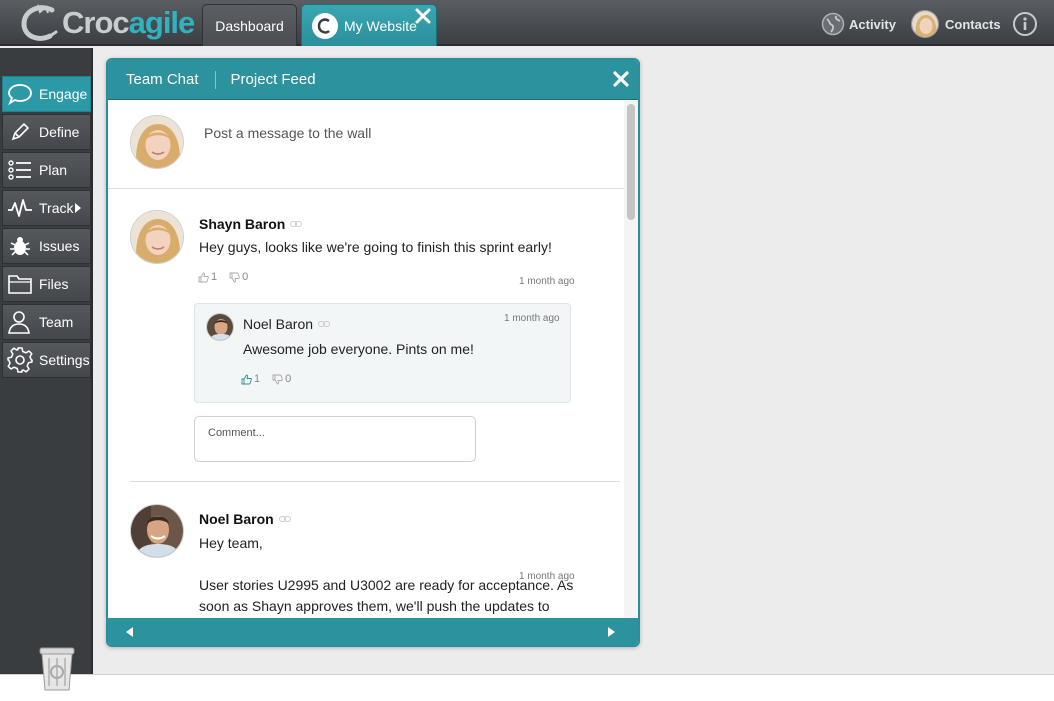 The height and width of the screenshot is (701, 1054). I want to click on gear-icon, so click(20, 360).